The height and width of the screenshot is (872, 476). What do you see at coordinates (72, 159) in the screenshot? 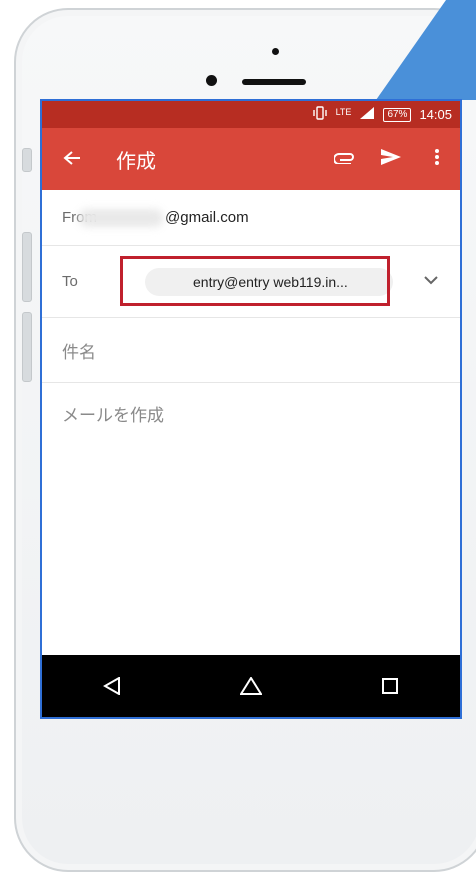
I see `arrow-left-icon` at bounding box center [72, 159].